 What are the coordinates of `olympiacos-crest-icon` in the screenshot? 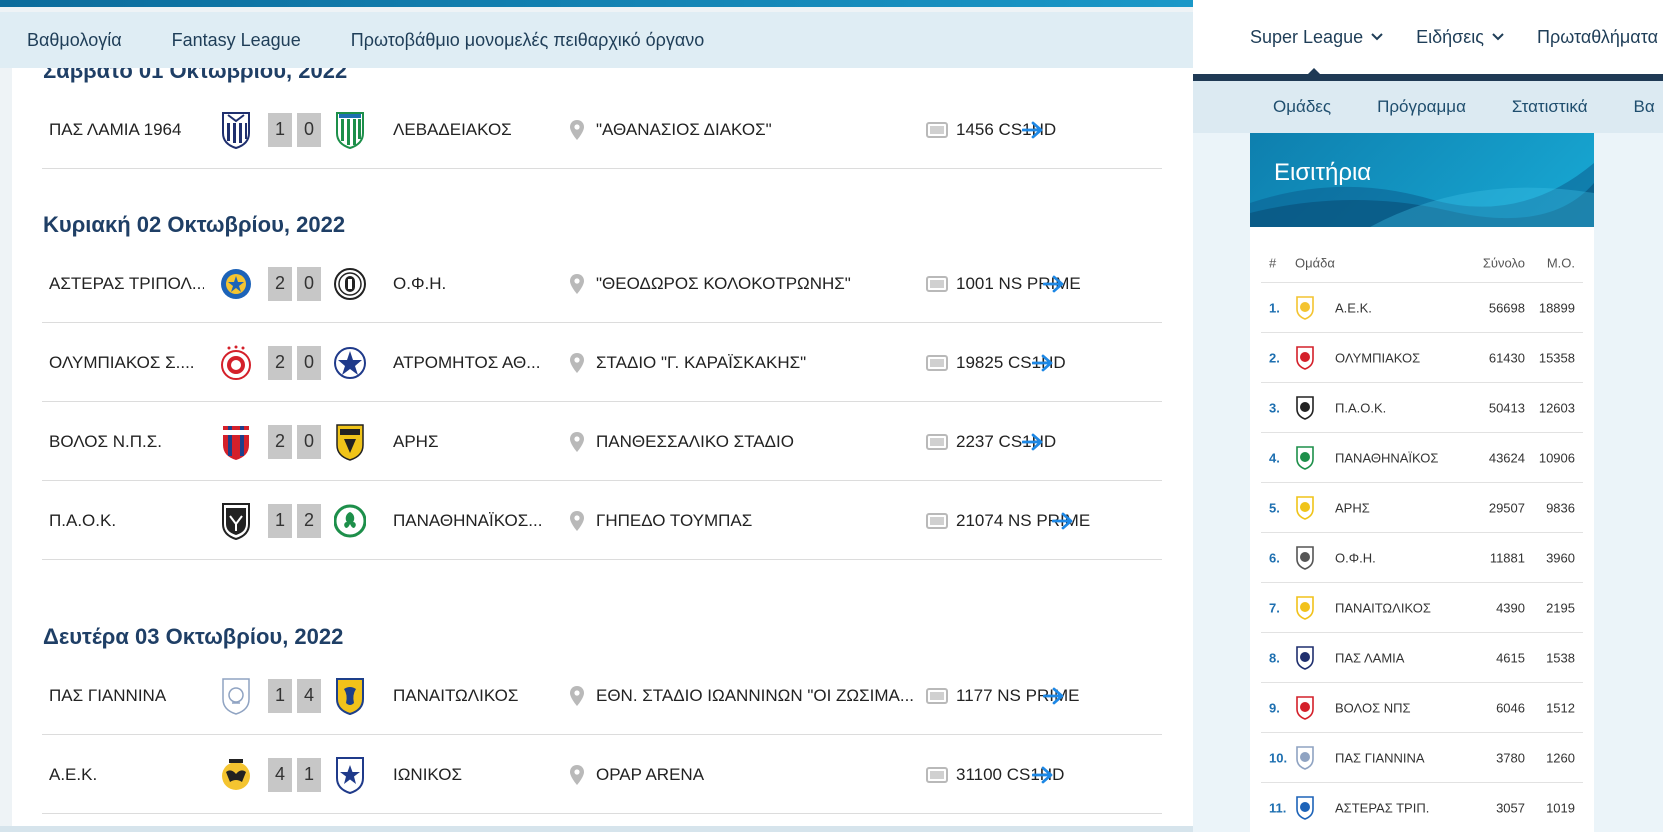 It's located at (236, 362).